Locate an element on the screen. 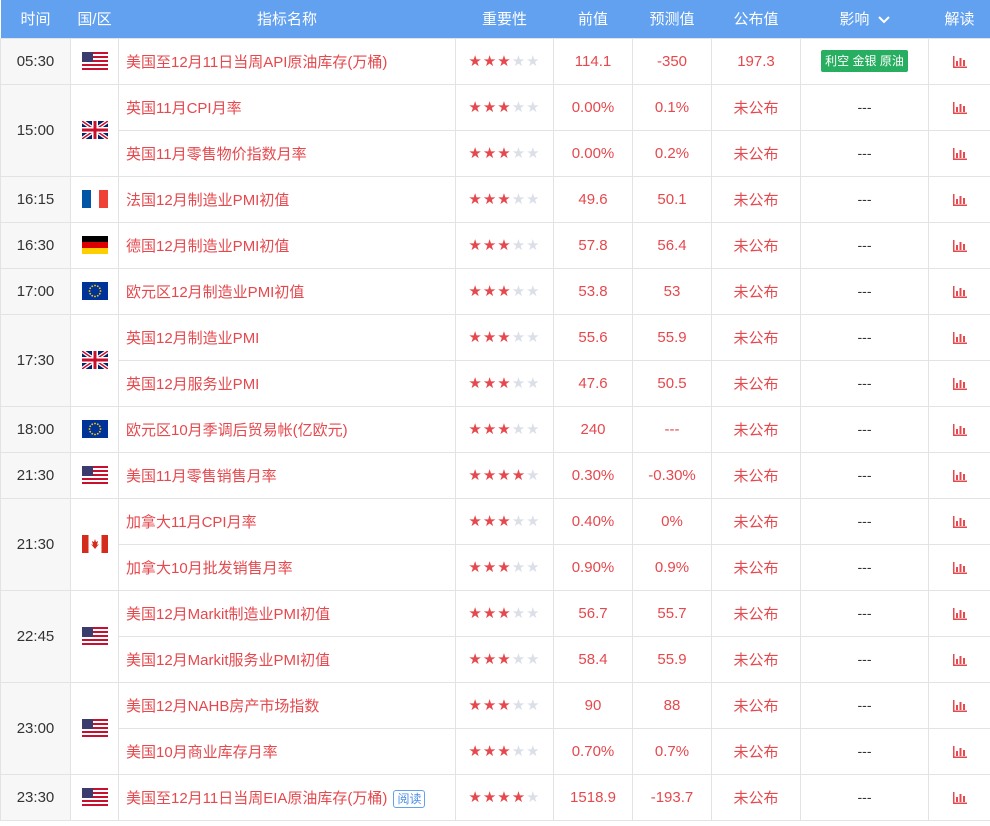 The width and height of the screenshot is (990, 826). indicator-name-cell: 美国12月Markit制造业PMI初值 is located at coordinates (287, 613).